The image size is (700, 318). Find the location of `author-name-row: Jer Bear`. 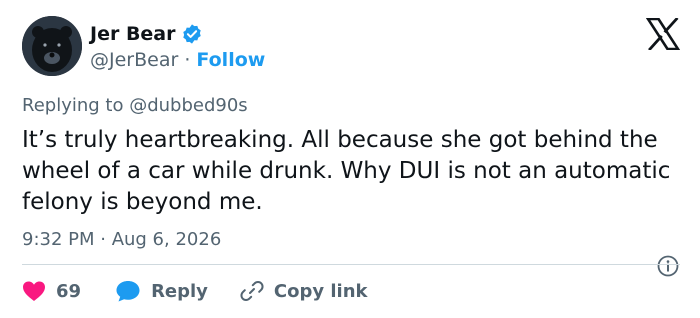

author-name-row: Jer Bear is located at coordinates (146, 34).